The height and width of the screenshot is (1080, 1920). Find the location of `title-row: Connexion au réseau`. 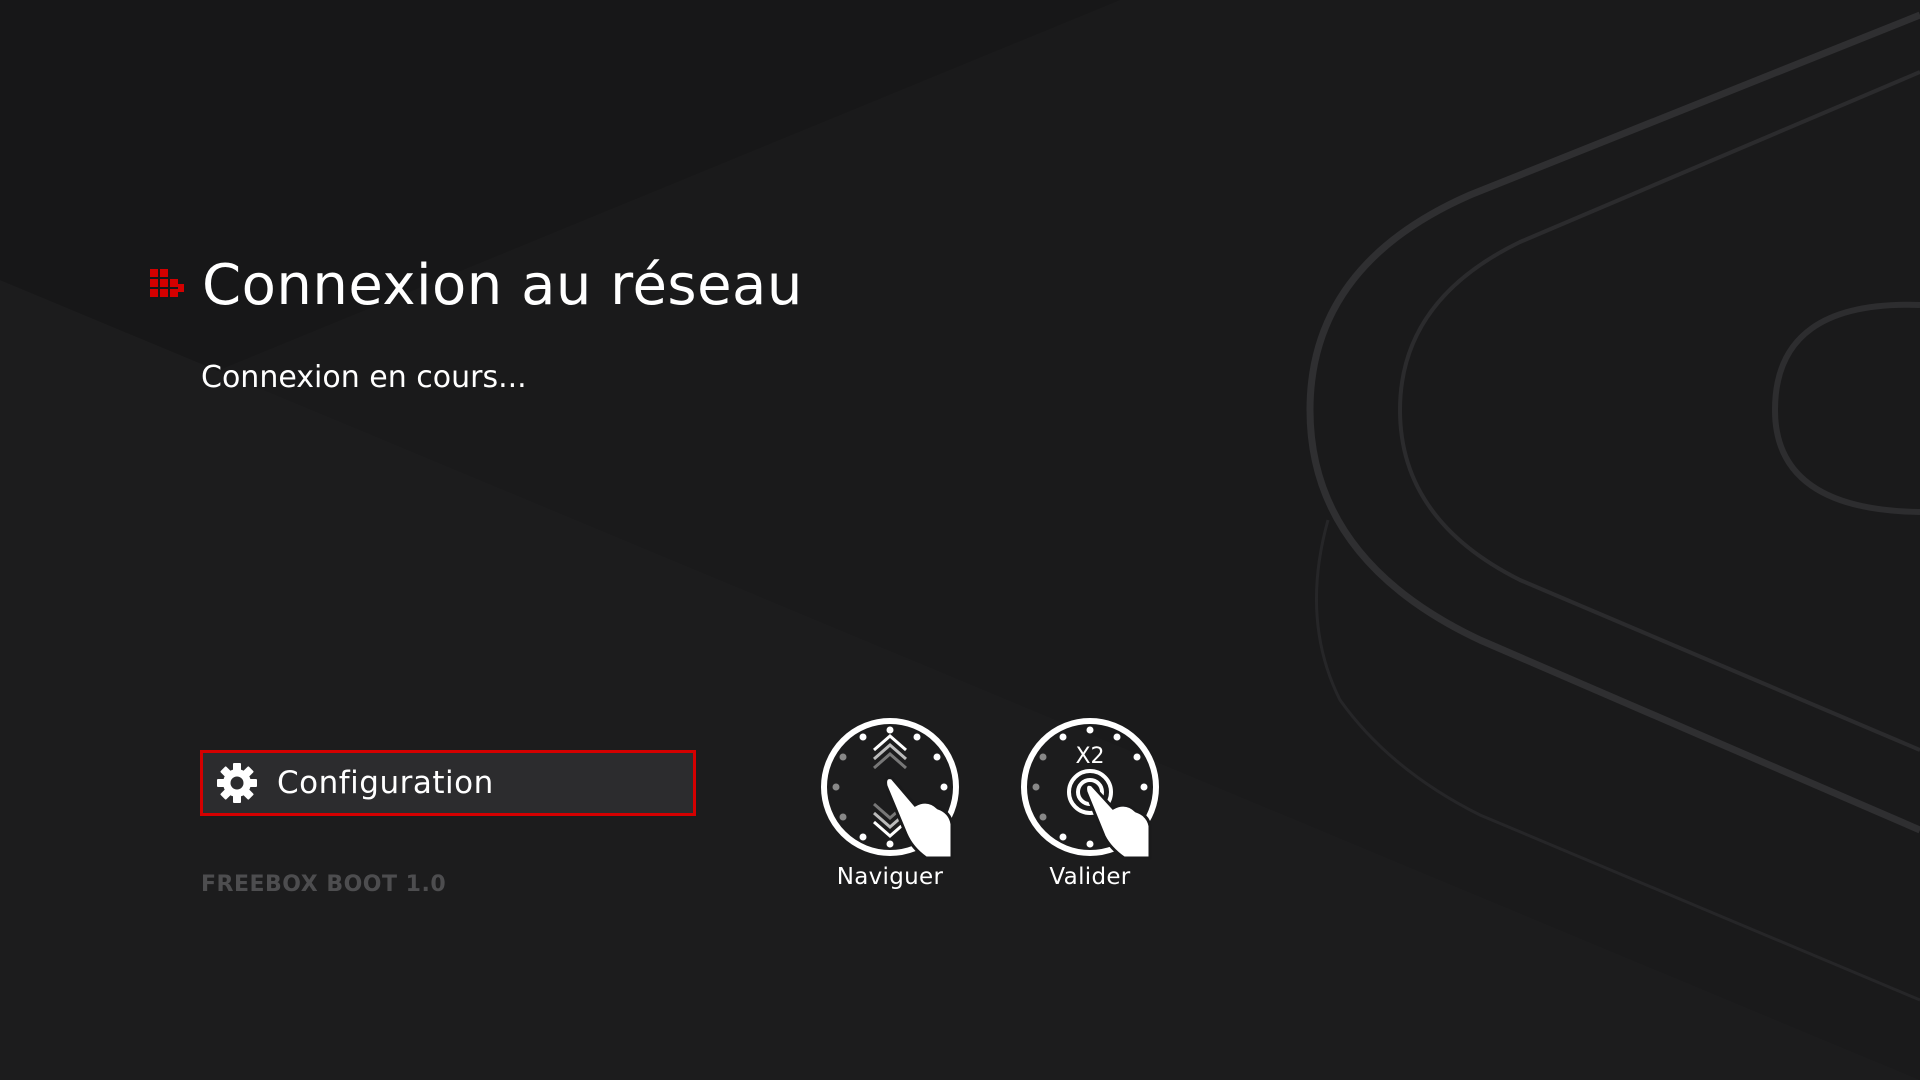

title-row: Connexion au réseau is located at coordinates (475, 286).